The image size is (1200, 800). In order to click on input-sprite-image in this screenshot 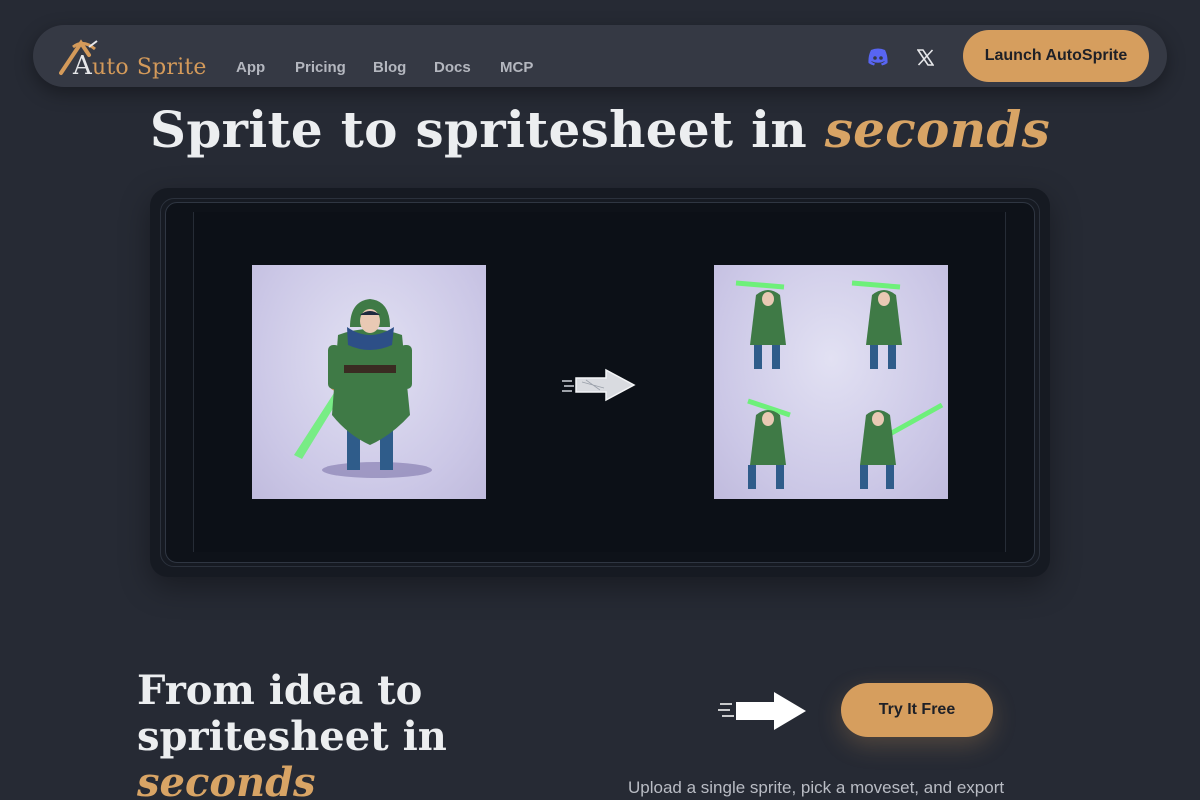, I will do `click(369, 382)`.